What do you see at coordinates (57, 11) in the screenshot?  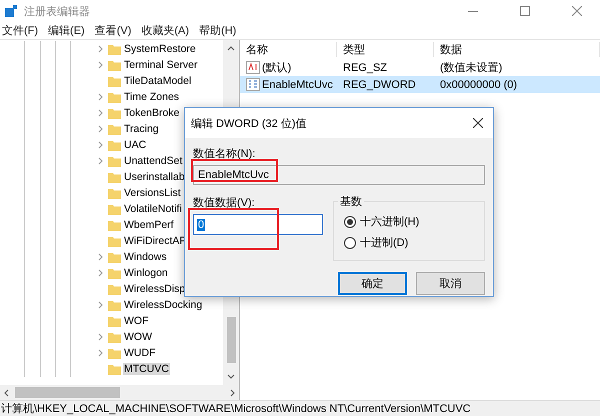 I see `window-title: 注册表编辑器` at bounding box center [57, 11].